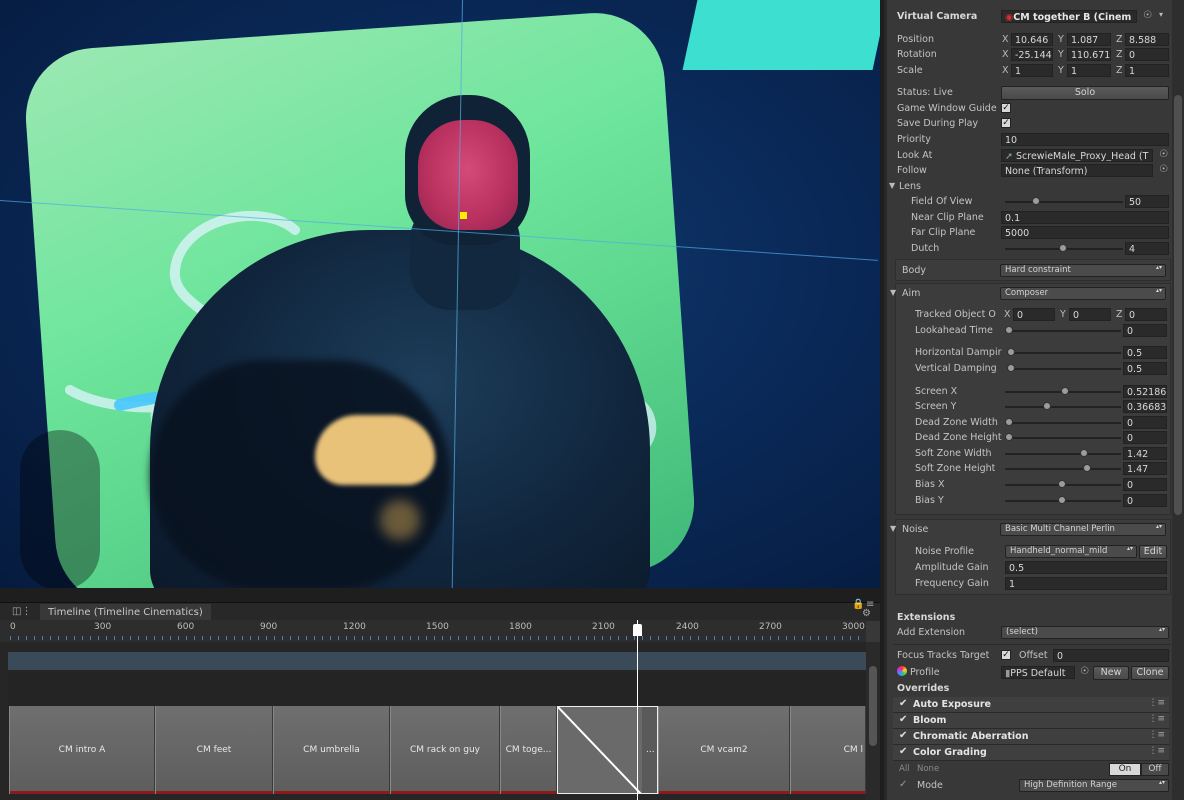  Describe the element at coordinates (1065, 391) in the screenshot. I see `screen-x-slider-knob` at that location.